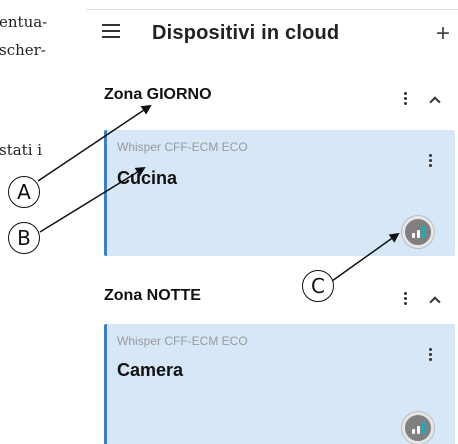 The image size is (458, 444). Describe the element at coordinates (94, 143) in the screenshot. I see `callout-arrow-a` at that location.